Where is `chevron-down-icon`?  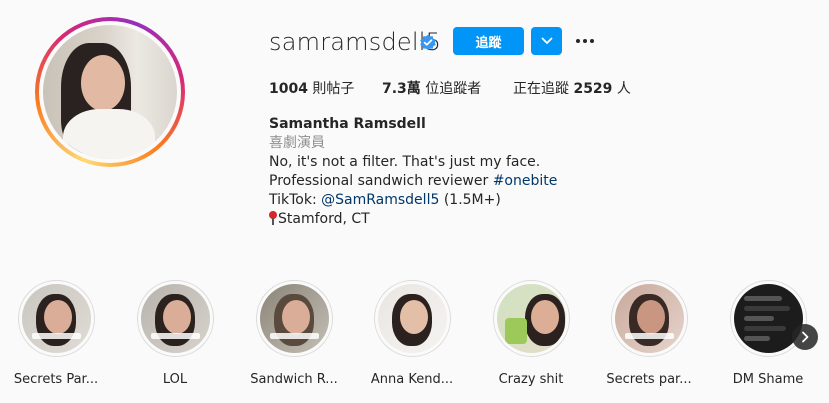 chevron-down-icon is located at coordinates (546, 40).